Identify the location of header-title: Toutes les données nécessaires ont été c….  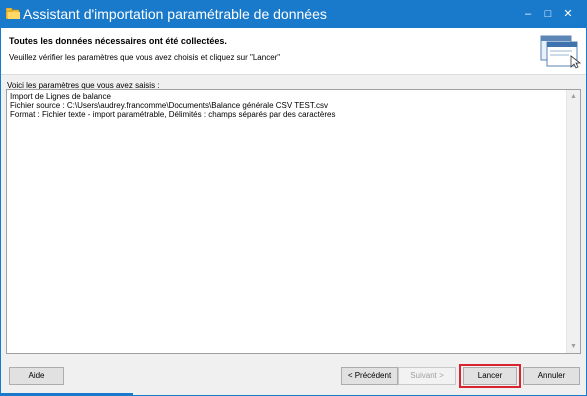
(118, 41).